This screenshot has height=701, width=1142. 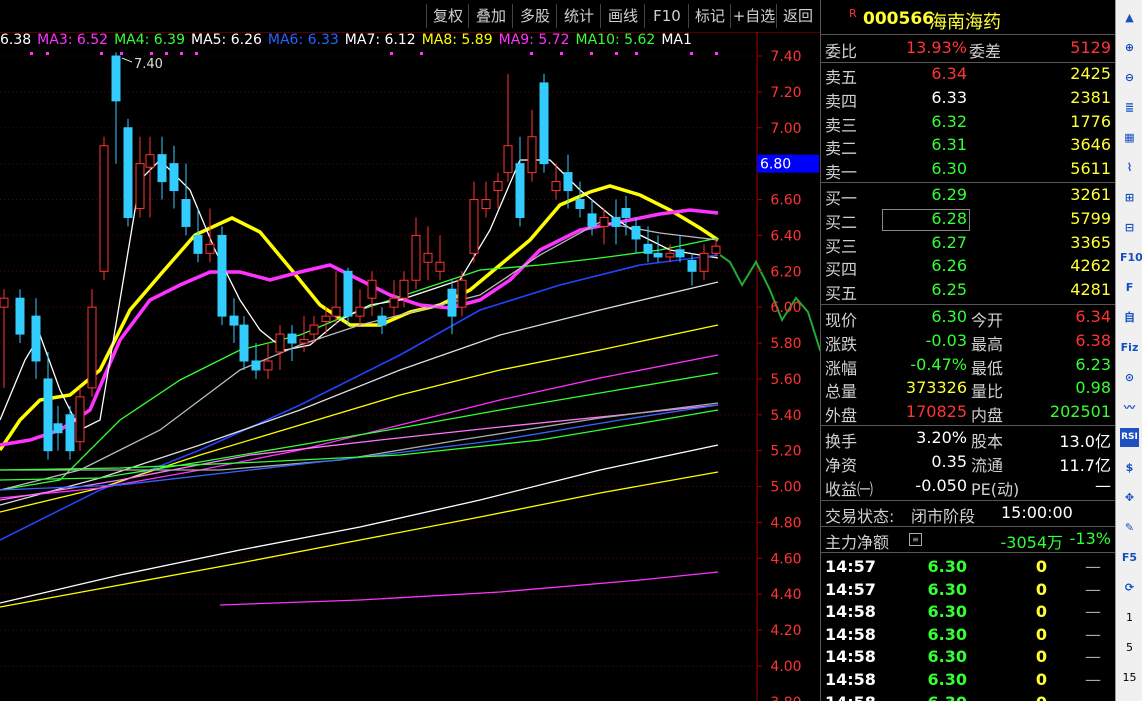 What do you see at coordinates (968, 75) in the screenshot?
I see `asks-row: 卖五 6.34 2425` at bounding box center [968, 75].